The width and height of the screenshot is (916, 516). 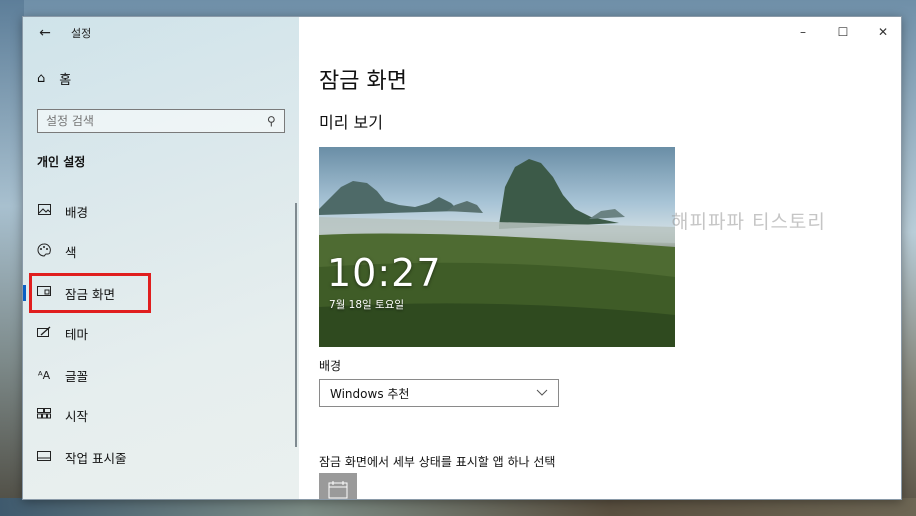 I want to click on sidebar-item-label: 배경, so click(x=77, y=212).